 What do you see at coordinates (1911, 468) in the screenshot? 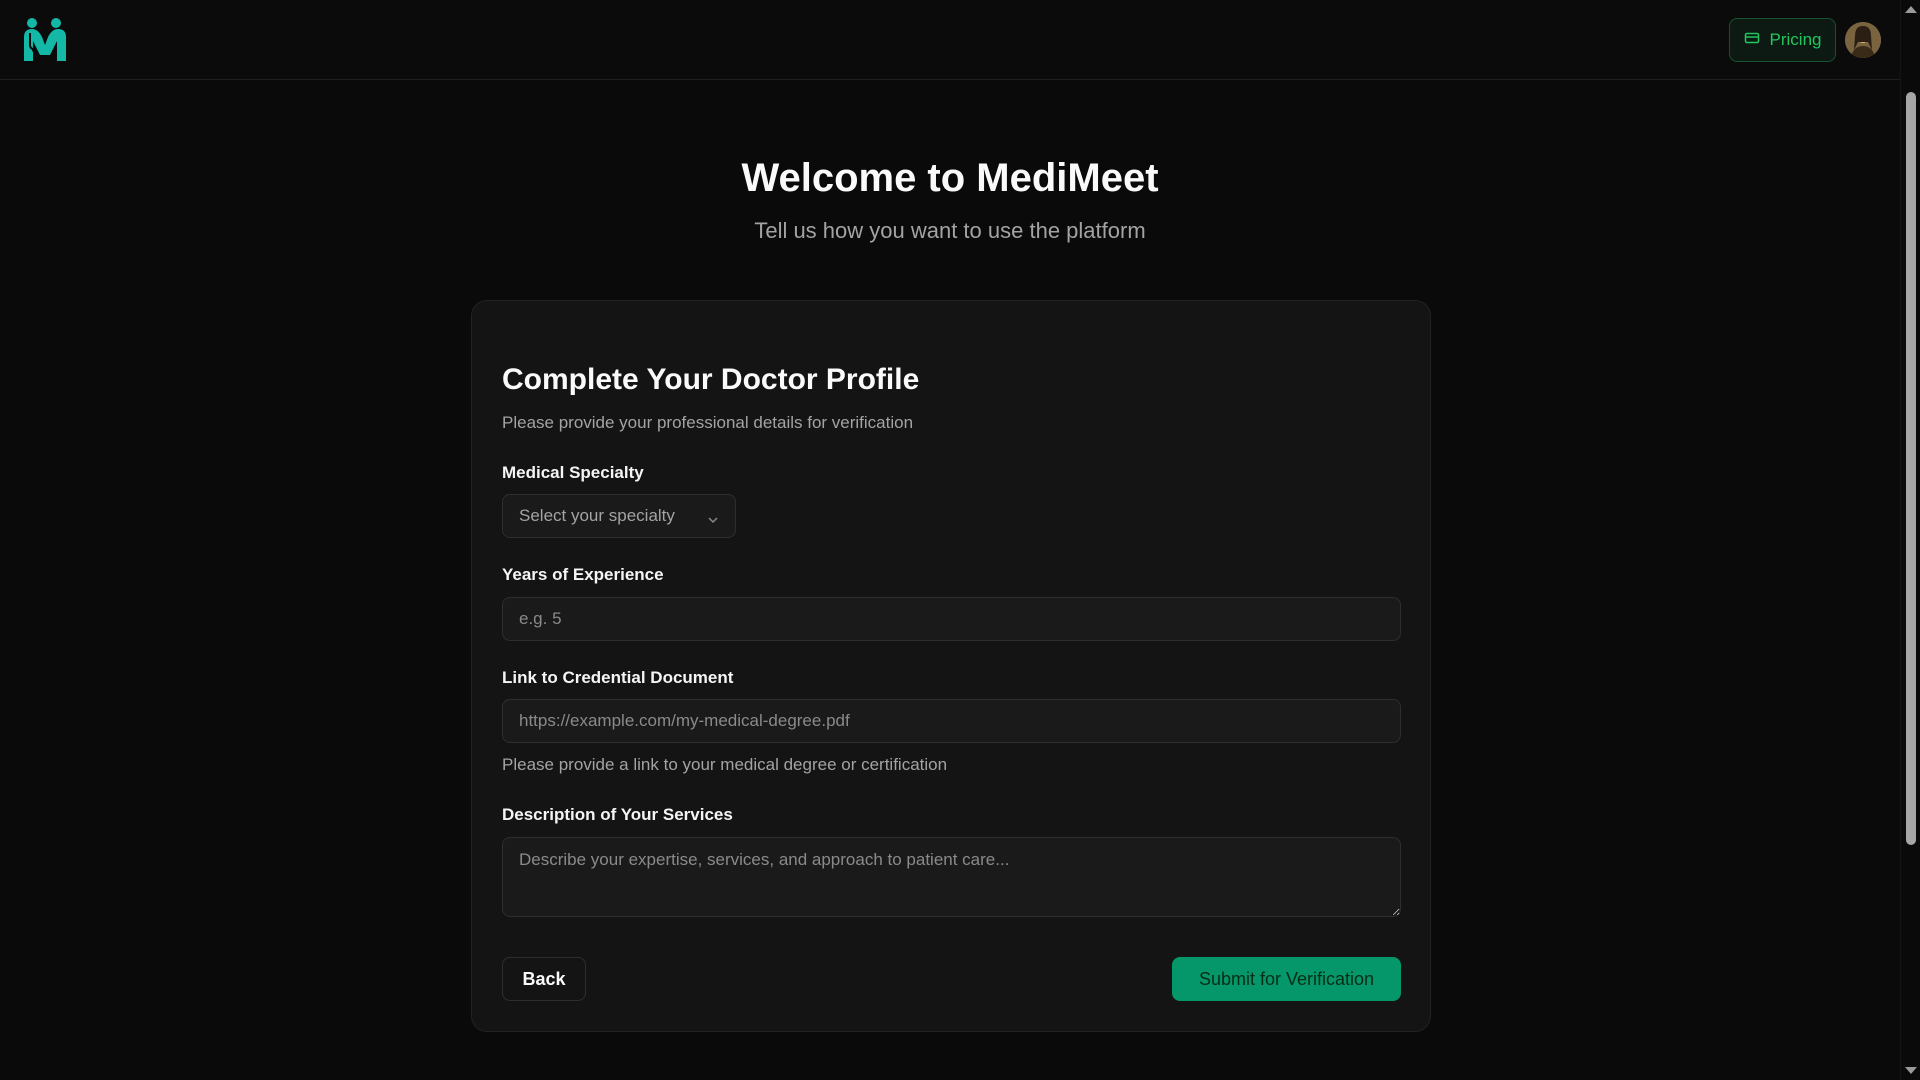
I see `scroll-thumb` at bounding box center [1911, 468].